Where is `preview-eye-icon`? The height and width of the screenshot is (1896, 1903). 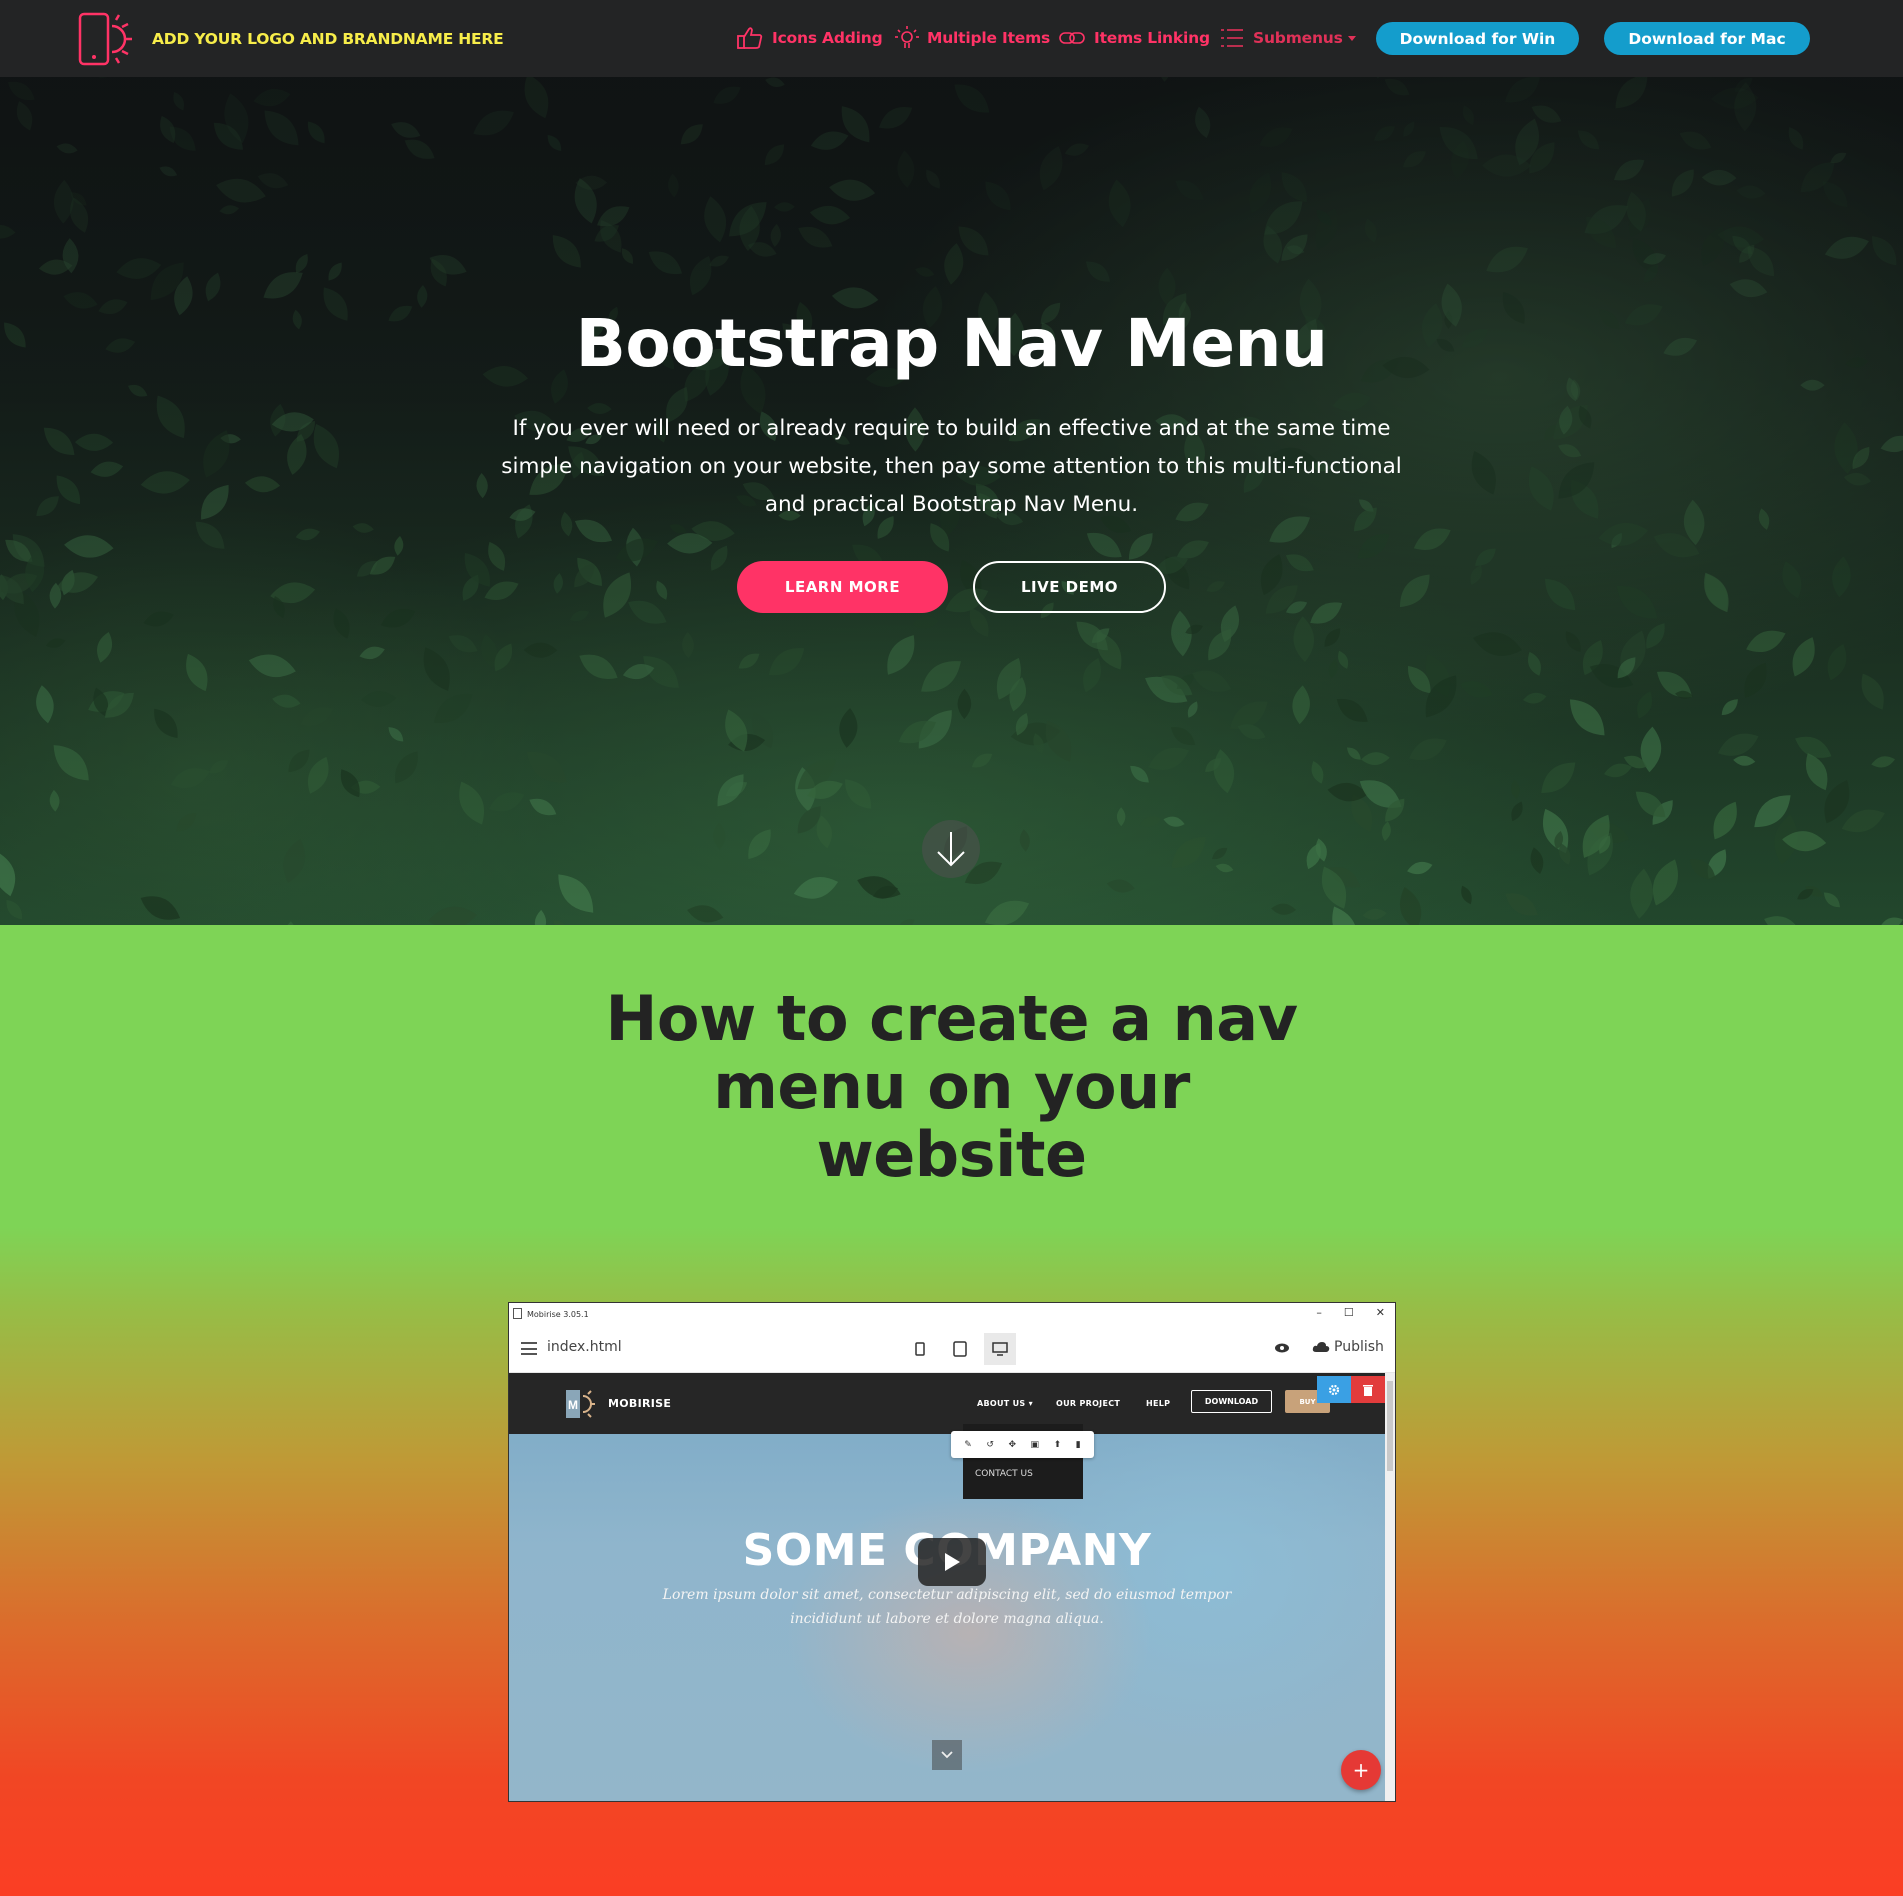 preview-eye-icon is located at coordinates (1282, 1348).